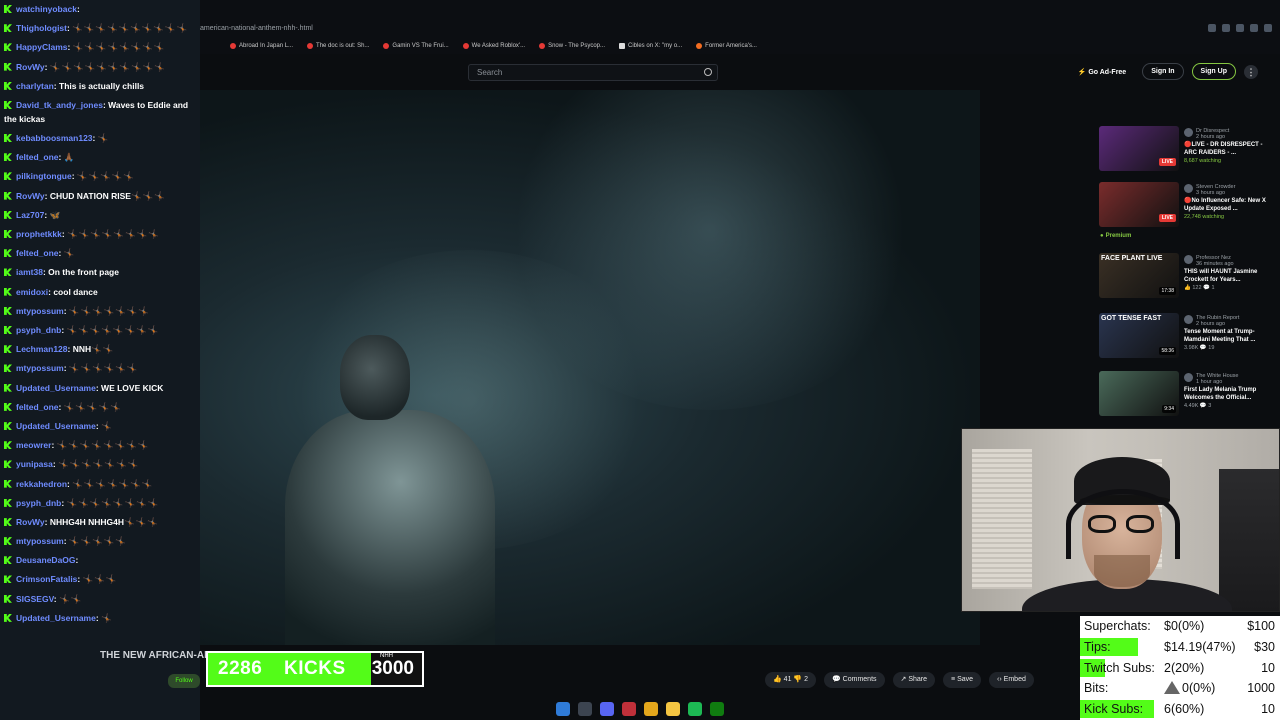  What do you see at coordinates (629, 709) in the screenshot?
I see `obs-icon` at bounding box center [629, 709].